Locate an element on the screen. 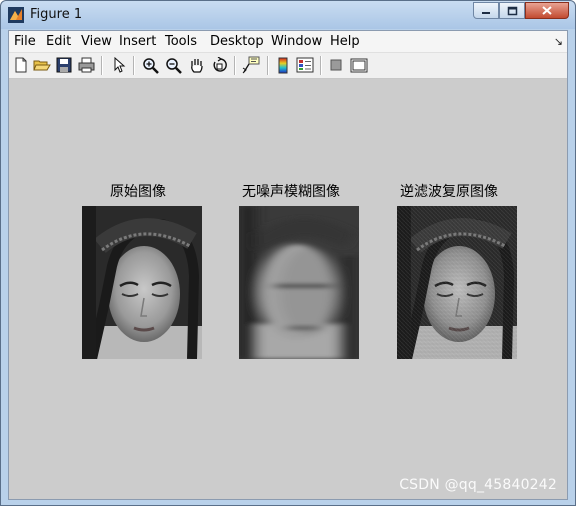 The height and width of the screenshot is (506, 576). show-plot-tools-icon is located at coordinates (359, 65).